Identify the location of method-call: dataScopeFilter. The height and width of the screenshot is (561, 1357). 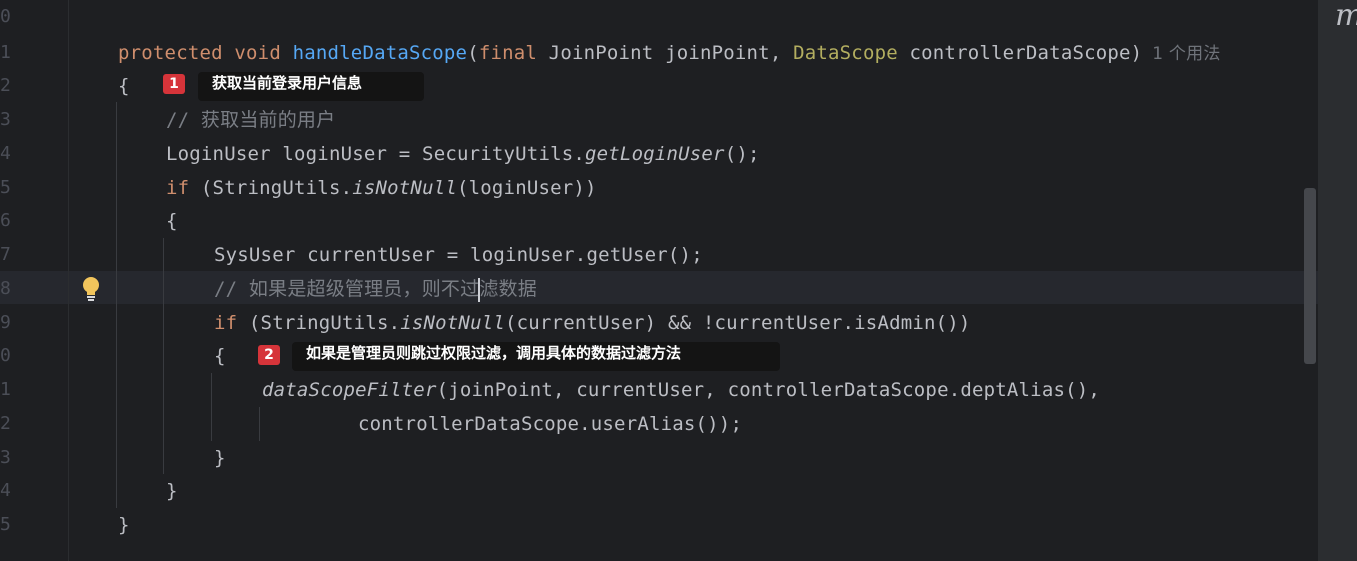
(349, 390).